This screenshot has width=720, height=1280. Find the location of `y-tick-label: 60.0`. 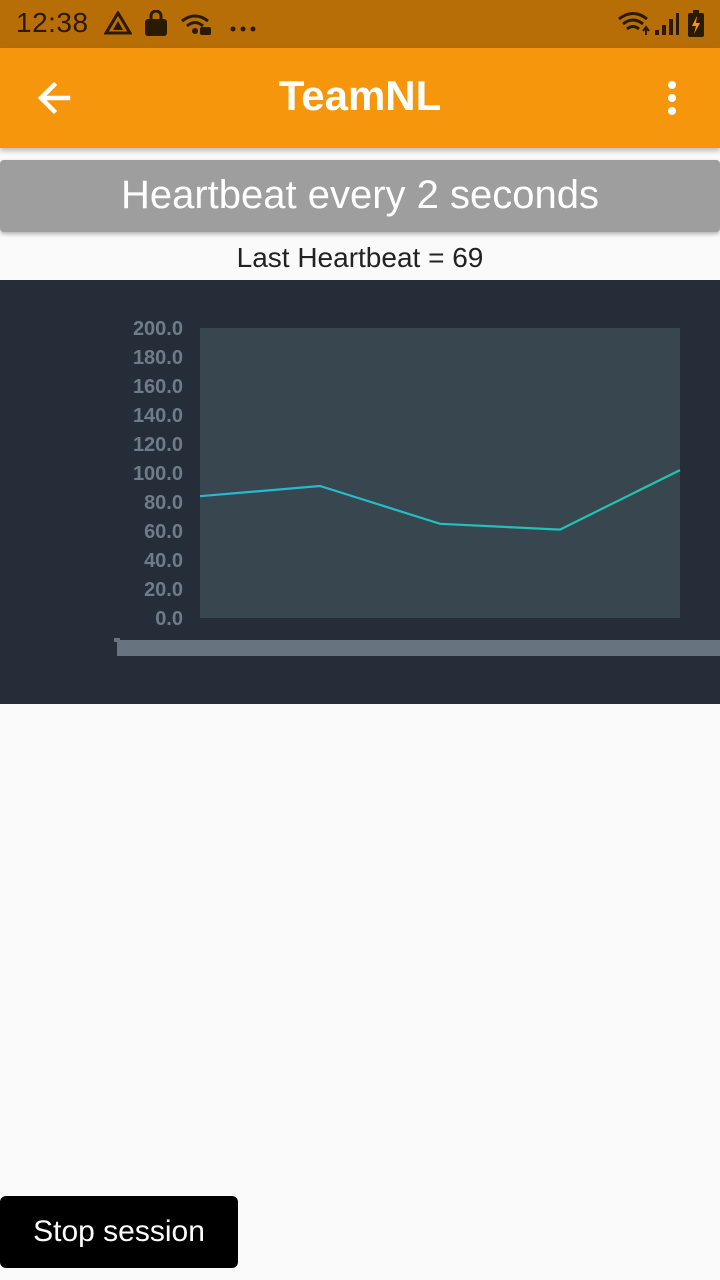

y-tick-label: 60.0 is located at coordinates (163, 532).